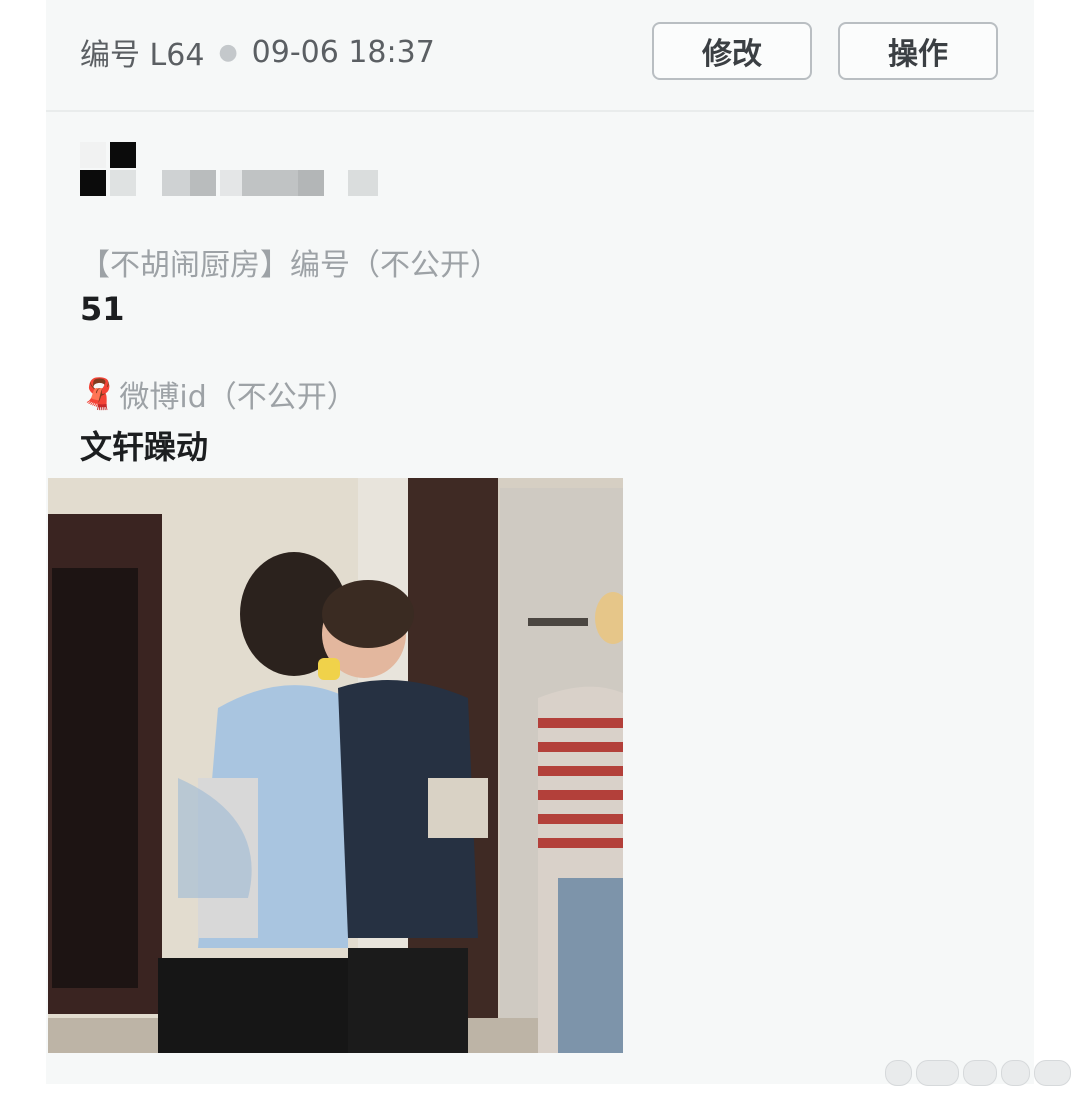 The image size is (1080, 1096). Describe the element at coordinates (540, 56) in the screenshot. I see `card-header: 编号 L64 ● 09-06 18:37 修改 操作` at that location.